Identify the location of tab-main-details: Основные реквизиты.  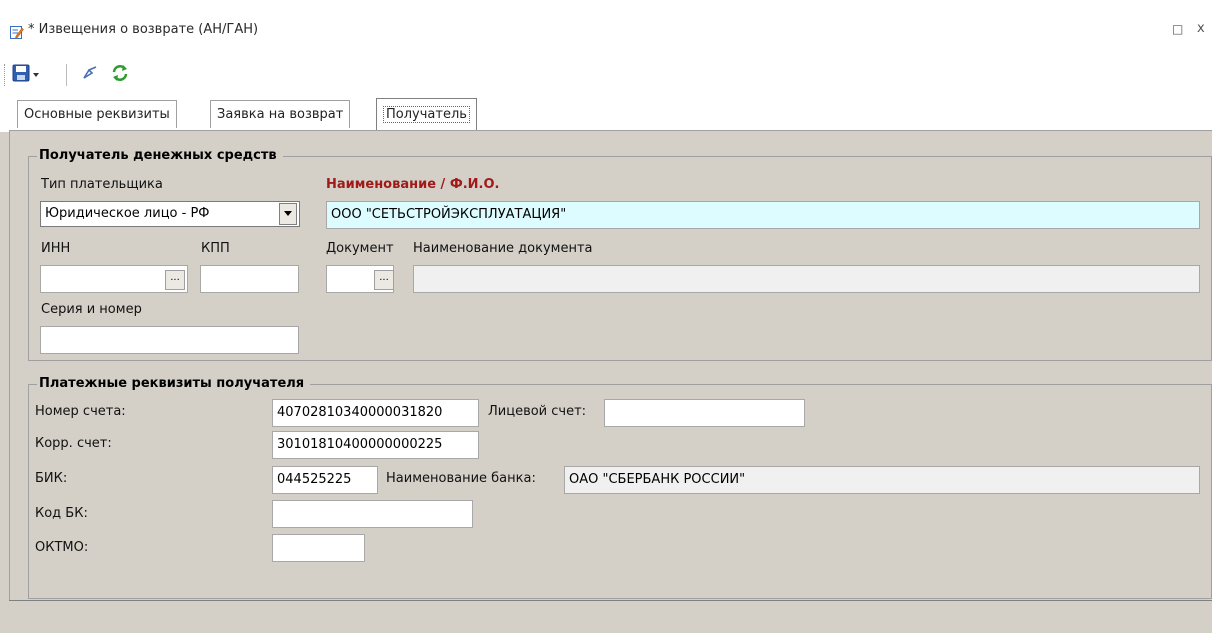
(97, 114).